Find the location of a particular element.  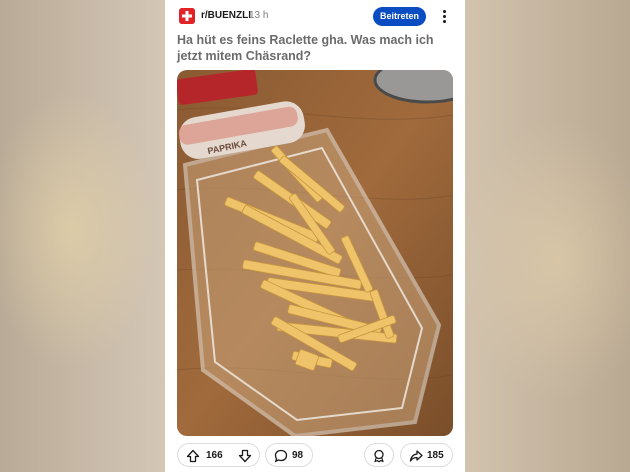

post-header: r/BUENZLI 13 h Beitreten is located at coordinates (315, 16).